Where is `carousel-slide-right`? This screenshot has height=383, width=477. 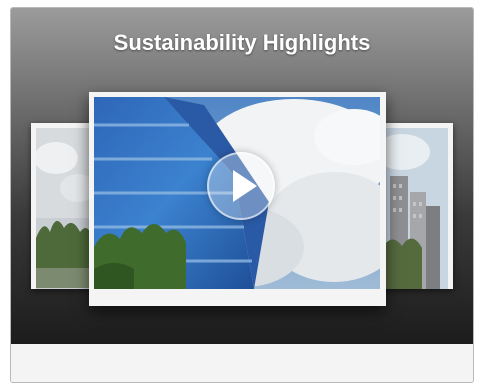
carousel-slide-right is located at coordinates (415, 206).